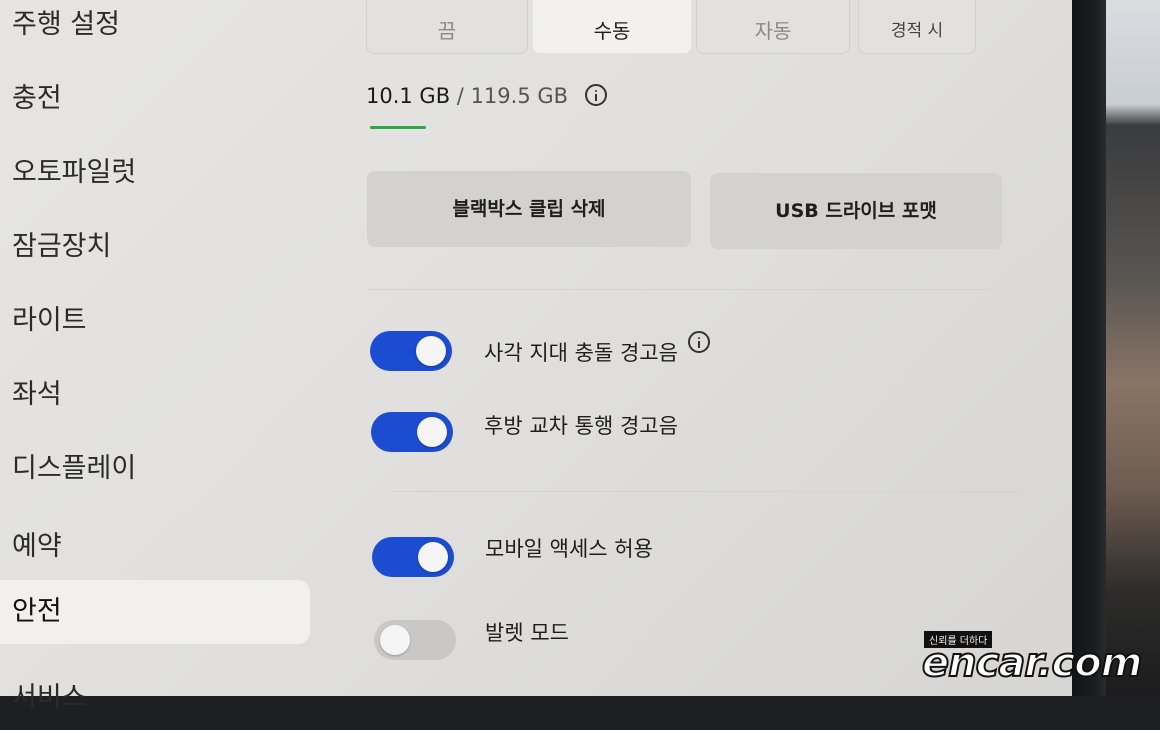 This screenshot has height=730, width=1160. What do you see at coordinates (155, 612) in the screenshot?
I see `sidebar-item-safety: 안전` at bounding box center [155, 612].